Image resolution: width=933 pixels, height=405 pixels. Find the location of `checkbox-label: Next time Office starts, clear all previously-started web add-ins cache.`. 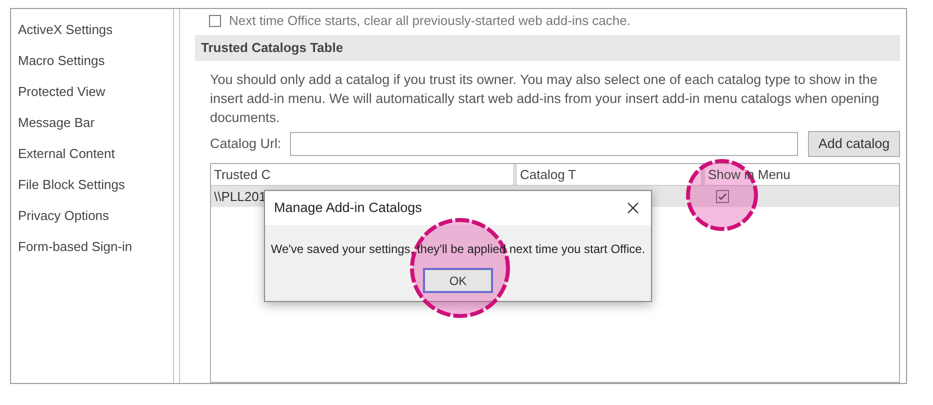

checkbox-label: Next time Office starts, clear all previously-started web add-ins cache. is located at coordinates (429, 21).